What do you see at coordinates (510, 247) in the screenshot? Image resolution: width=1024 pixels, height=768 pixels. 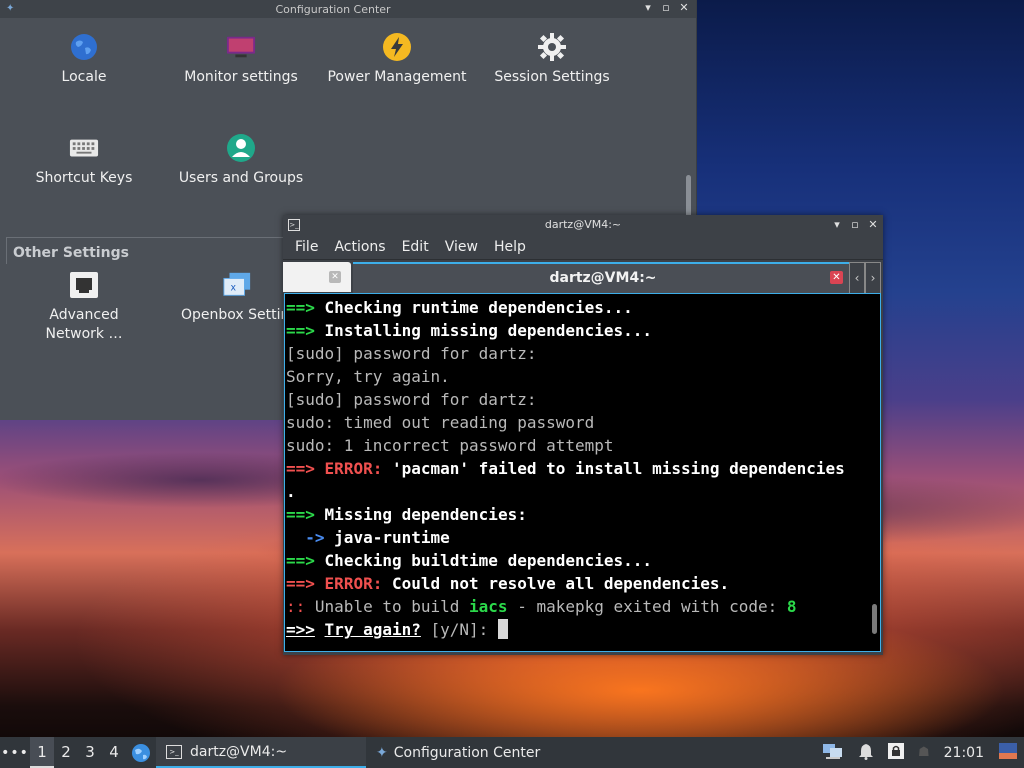 I see `menu-help: Help` at bounding box center [510, 247].